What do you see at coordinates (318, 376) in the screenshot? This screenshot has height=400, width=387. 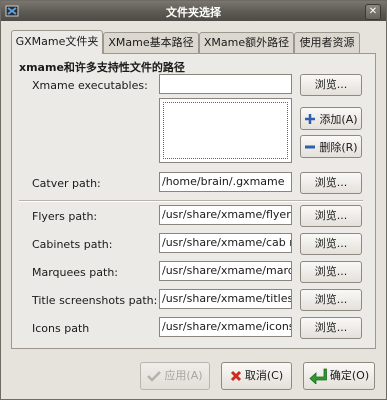 I see `ok-arrow-icon` at bounding box center [318, 376].